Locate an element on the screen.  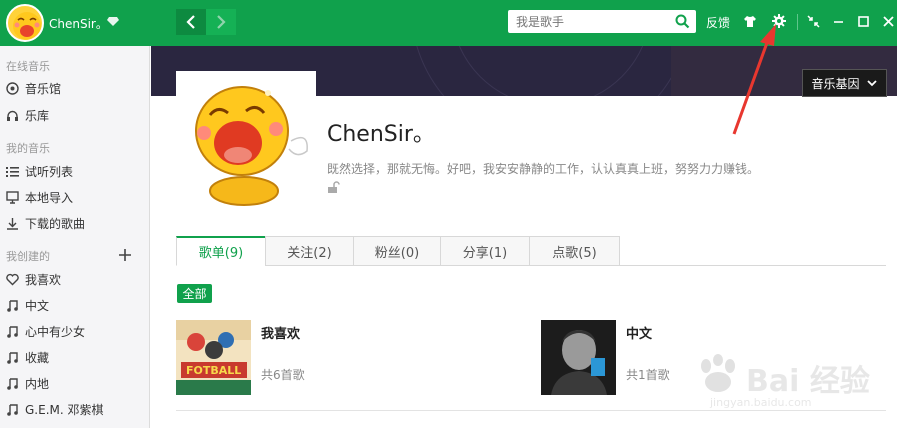
shrink-icon is located at coordinates (813, 21).